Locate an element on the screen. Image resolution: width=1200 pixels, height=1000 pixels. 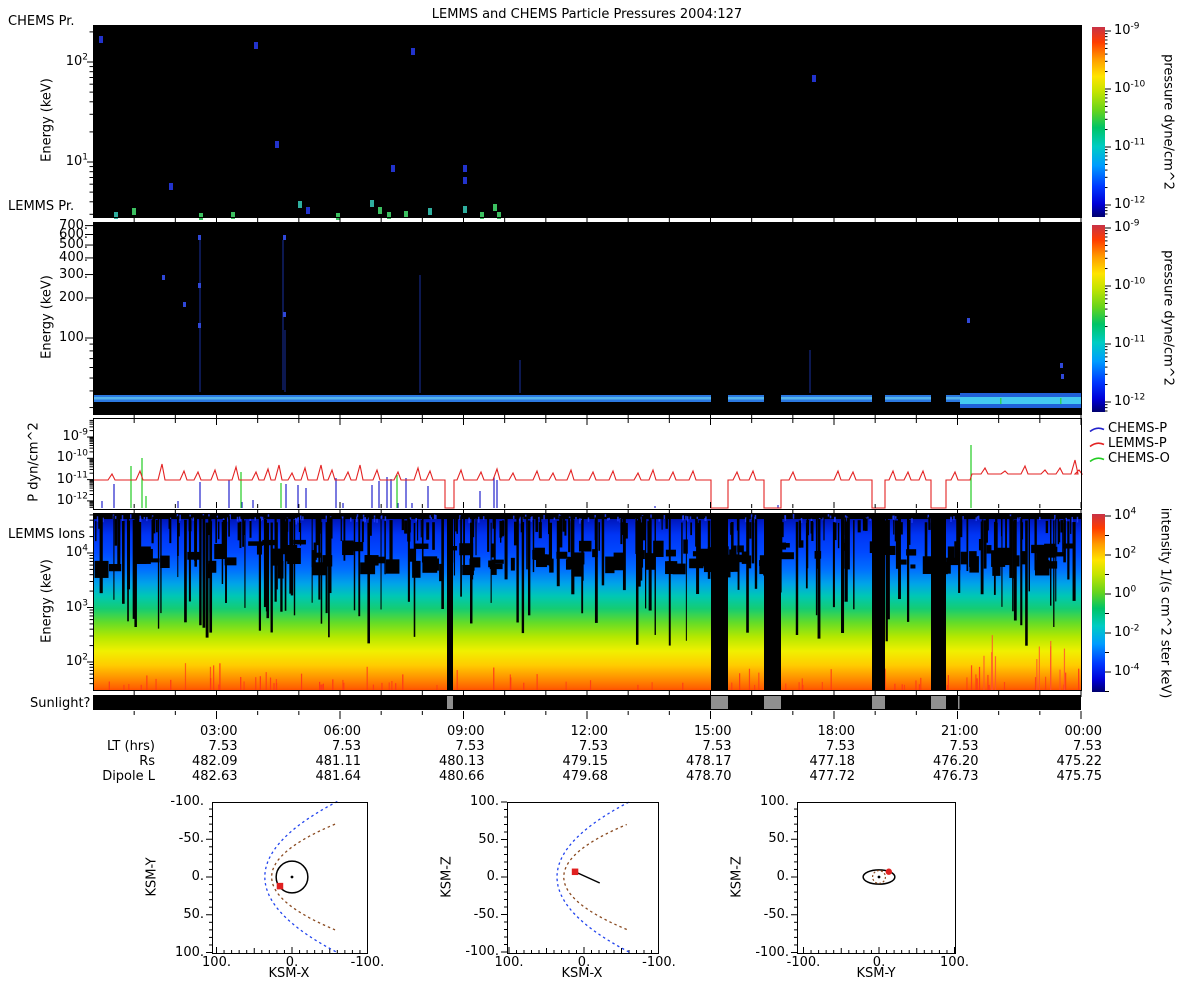
time-tick-label: 12:00 is located at coordinates (589, 731).